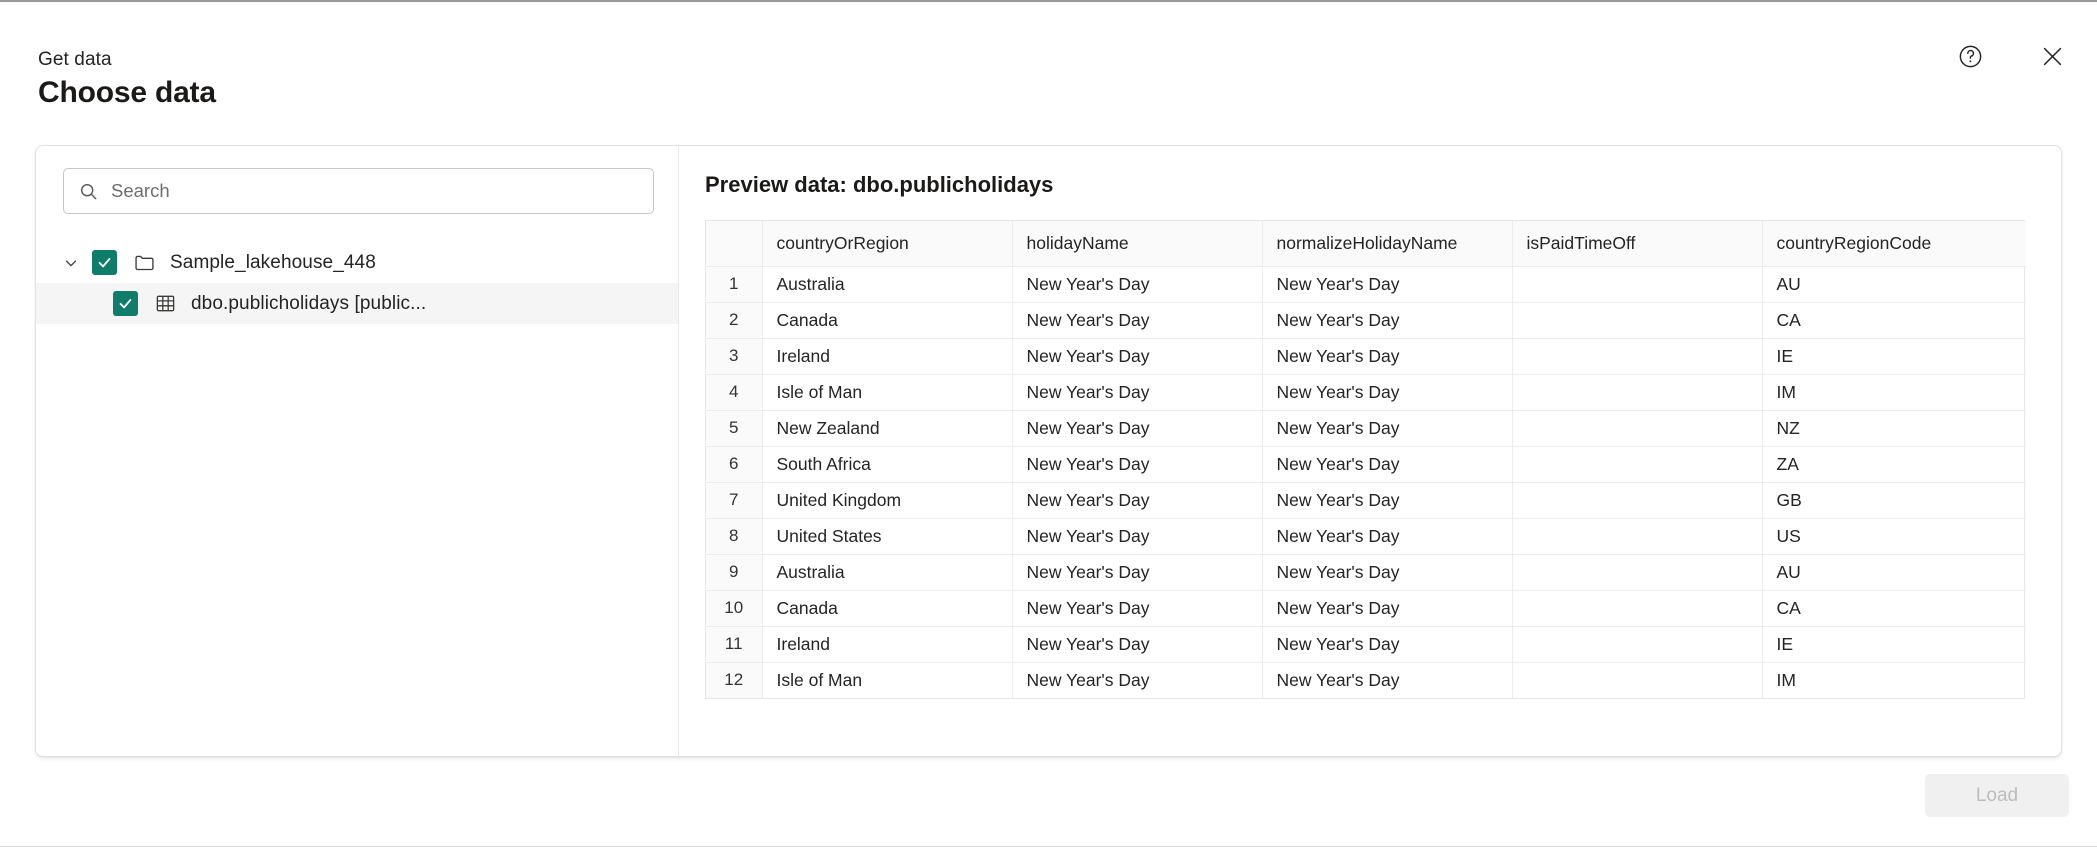 This screenshot has height=847, width=2097. I want to click on table-cell: Australia, so click(887, 284).